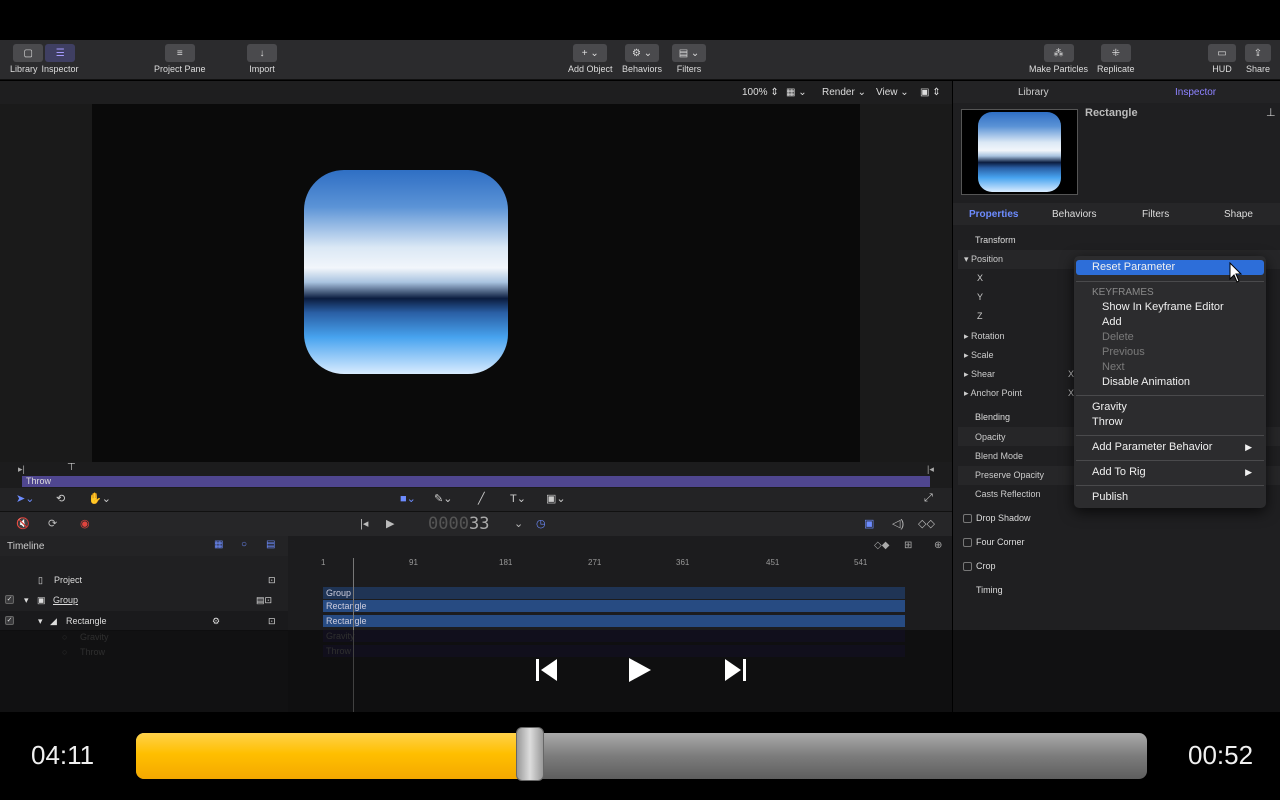  What do you see at coordinates (262, 53) in the screenshot?
I see `import-button: ↓` at bounding box center [262, 53].